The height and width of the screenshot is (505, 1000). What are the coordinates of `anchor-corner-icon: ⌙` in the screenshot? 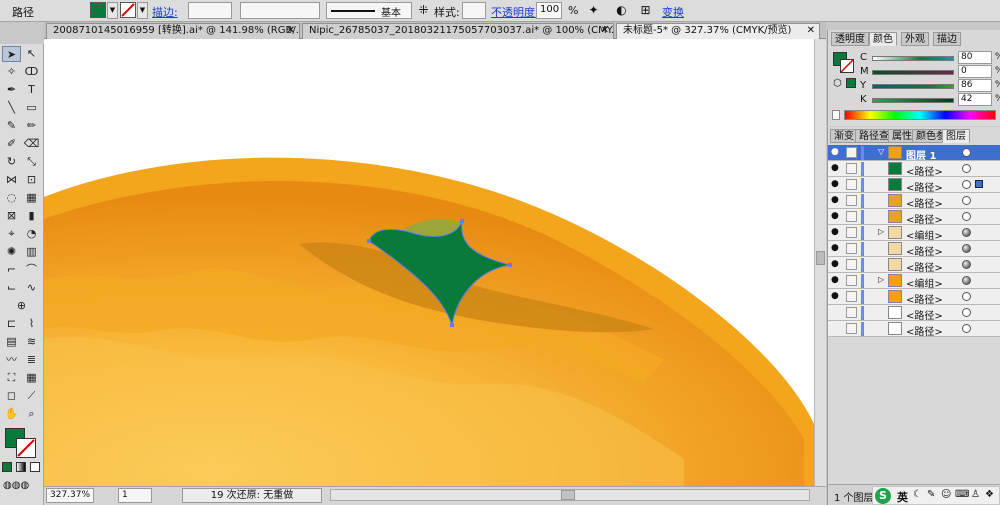 It's located at (11, 288).